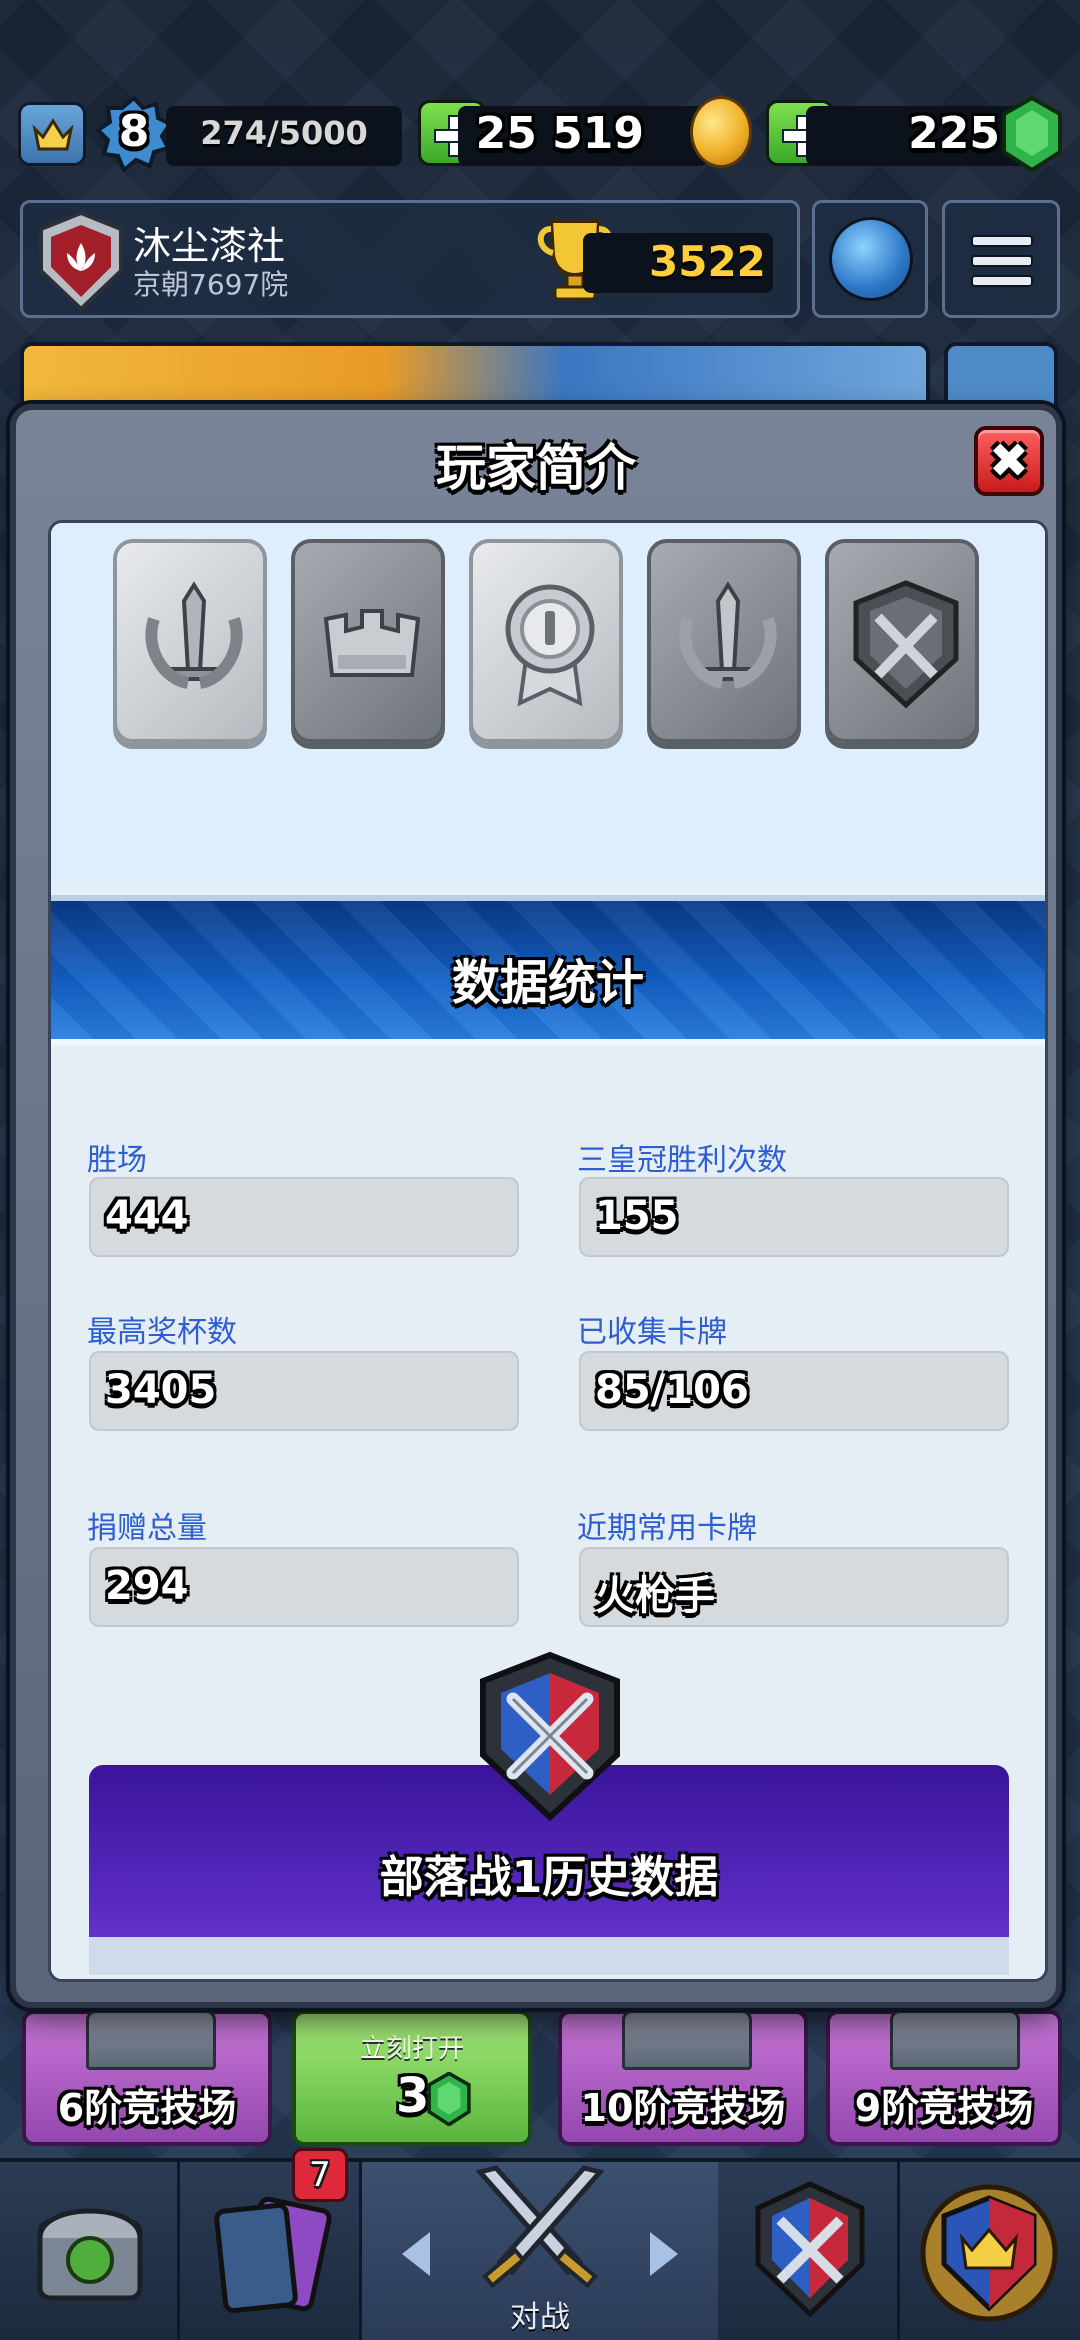 The width and height of the screenshot is (1080, 2340). Describe the element at coordinates (540, 2227) in the screenshot. I see `crossed-swords-icon` at that location.